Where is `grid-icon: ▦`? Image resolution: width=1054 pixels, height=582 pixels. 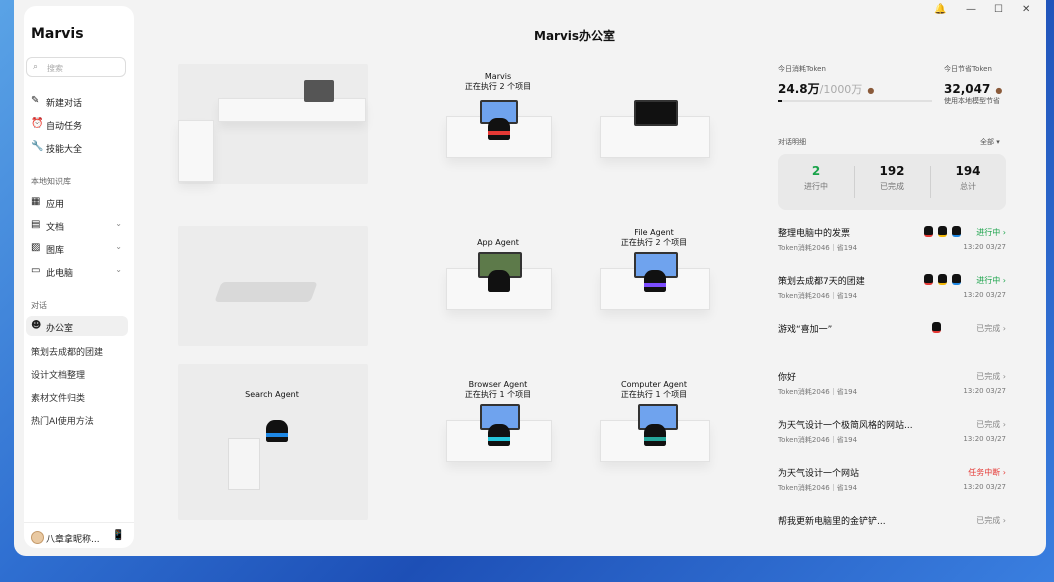
grid-icon: ▦ is located at coordinates (36, 201).